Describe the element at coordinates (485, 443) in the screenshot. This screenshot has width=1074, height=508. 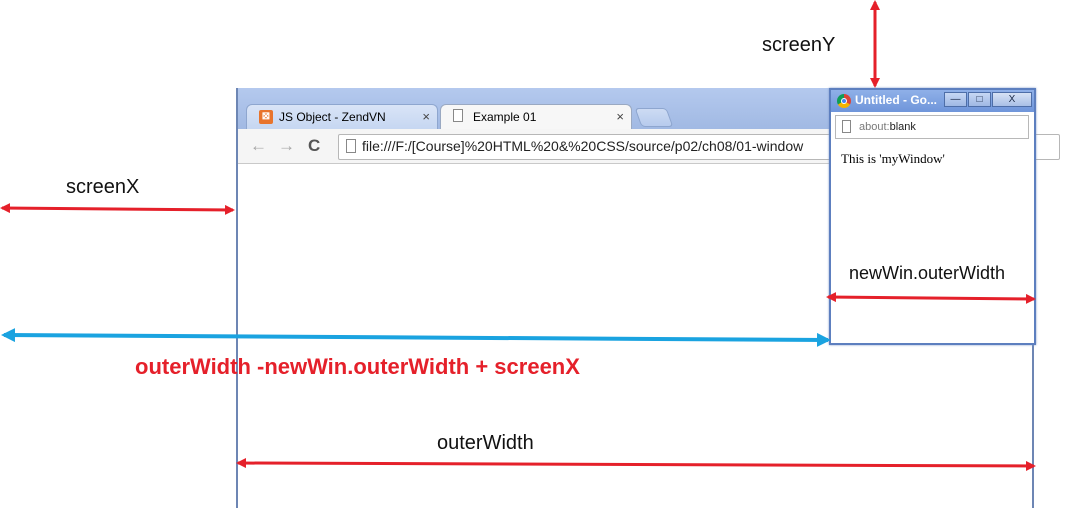
I see `outerwidth-label: outerWidth` at that location.